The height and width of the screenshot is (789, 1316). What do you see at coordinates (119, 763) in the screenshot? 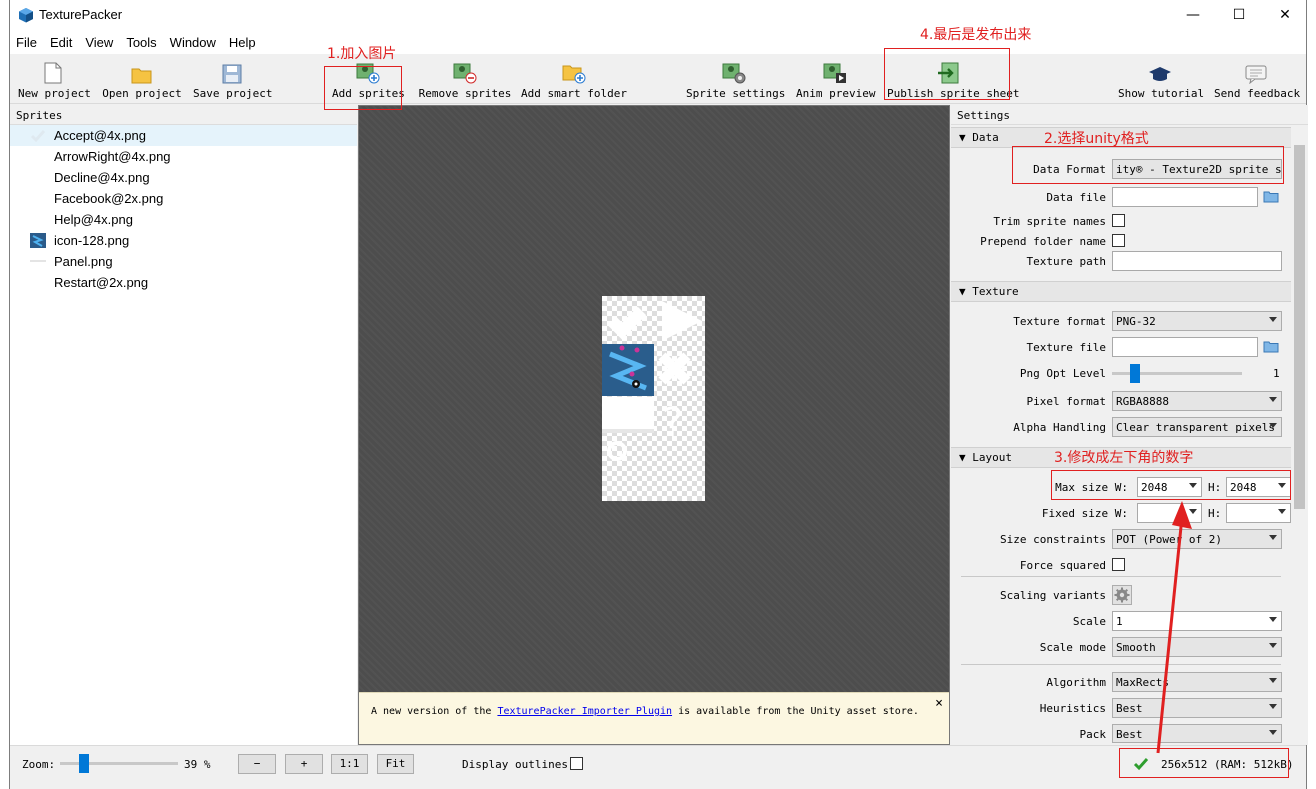
I see `zoom-slider` at bounding box center [119, 763].